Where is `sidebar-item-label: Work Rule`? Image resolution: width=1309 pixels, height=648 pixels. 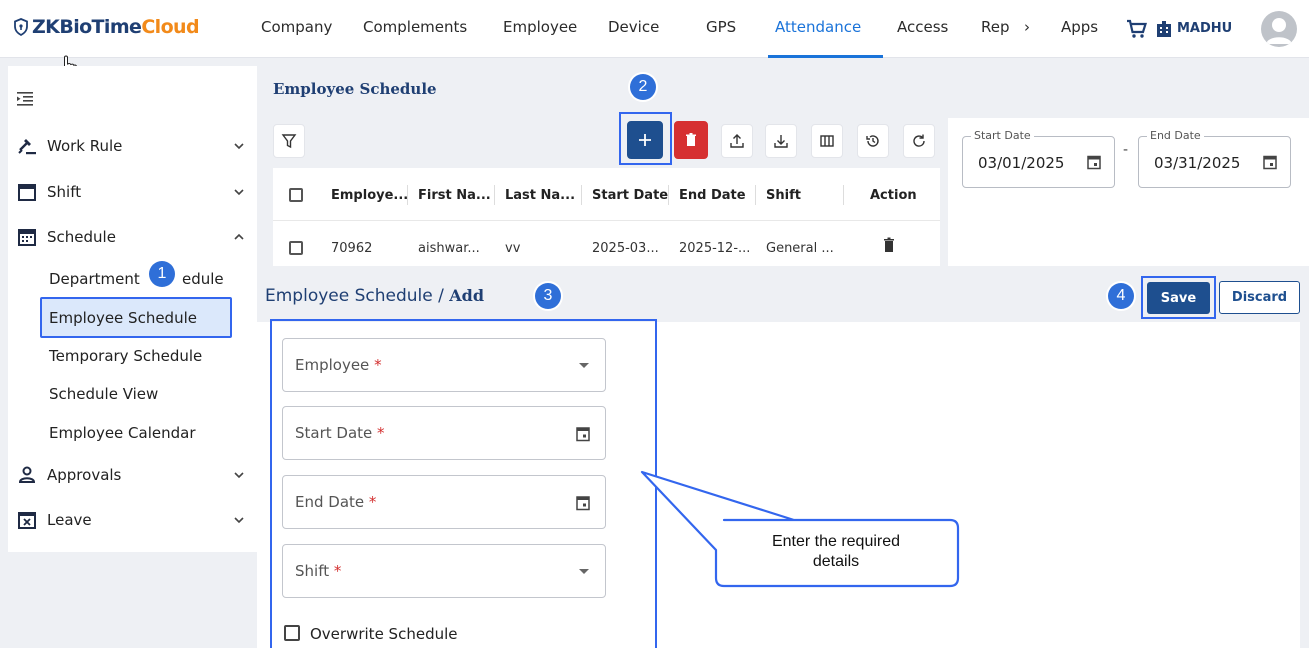 sidebar-item-label: Work Rule is located at coordinates (85, 146).